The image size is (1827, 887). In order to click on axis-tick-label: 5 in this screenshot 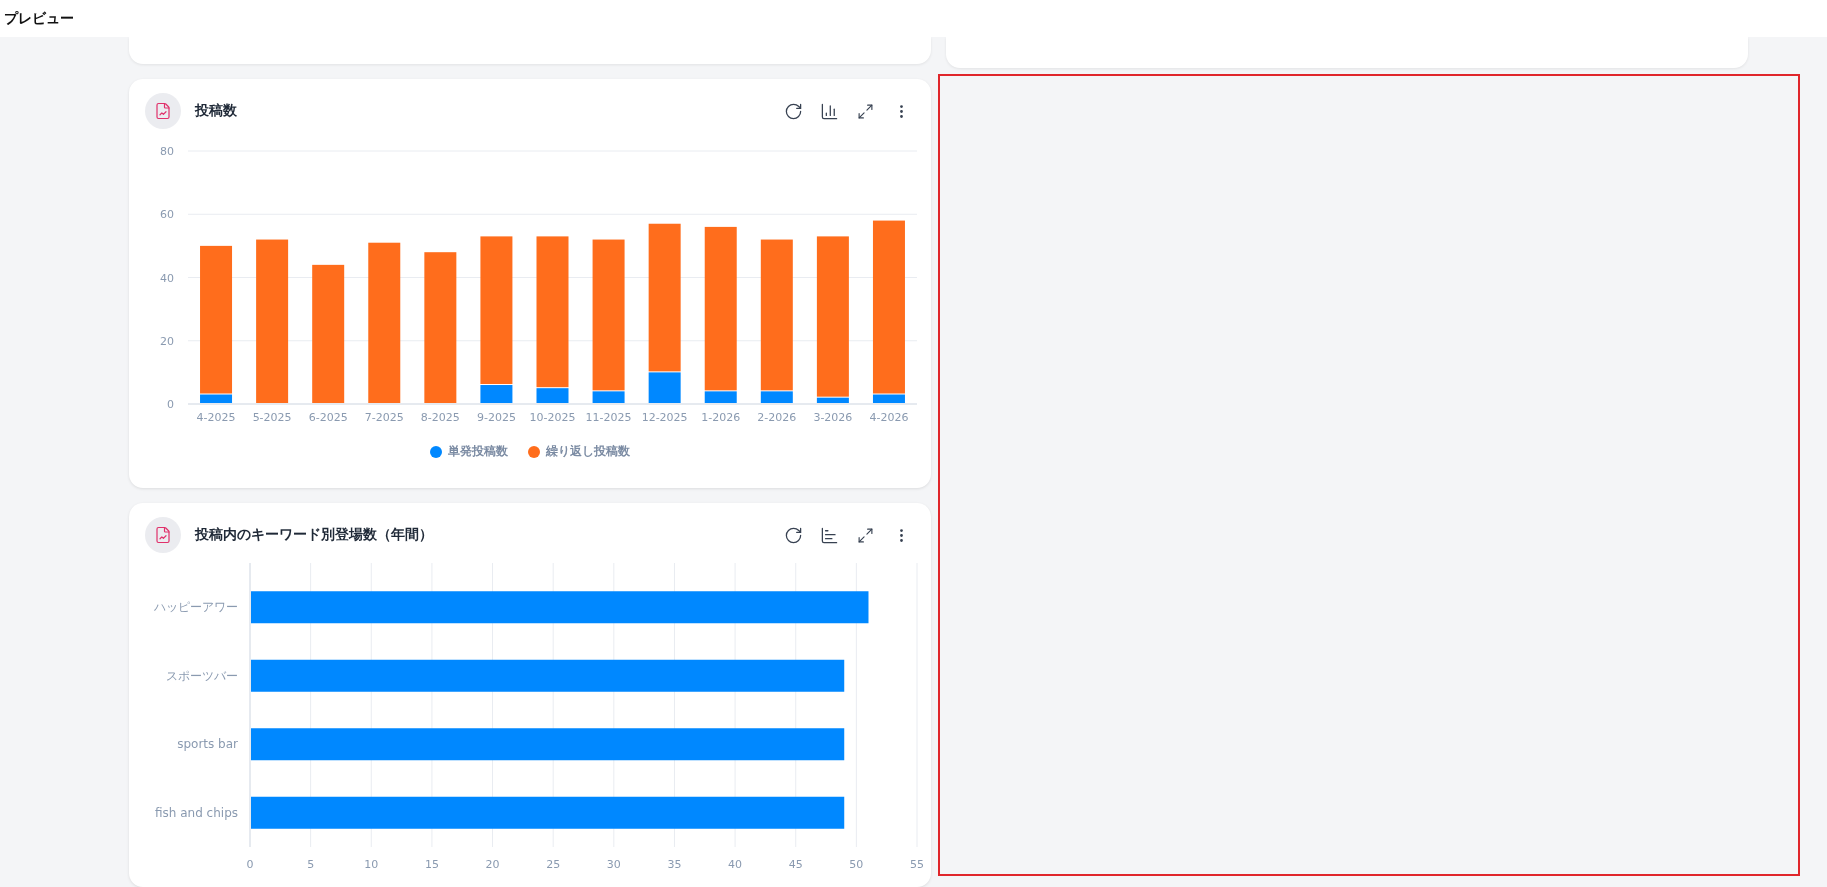, I will do `click(311, 864)`.